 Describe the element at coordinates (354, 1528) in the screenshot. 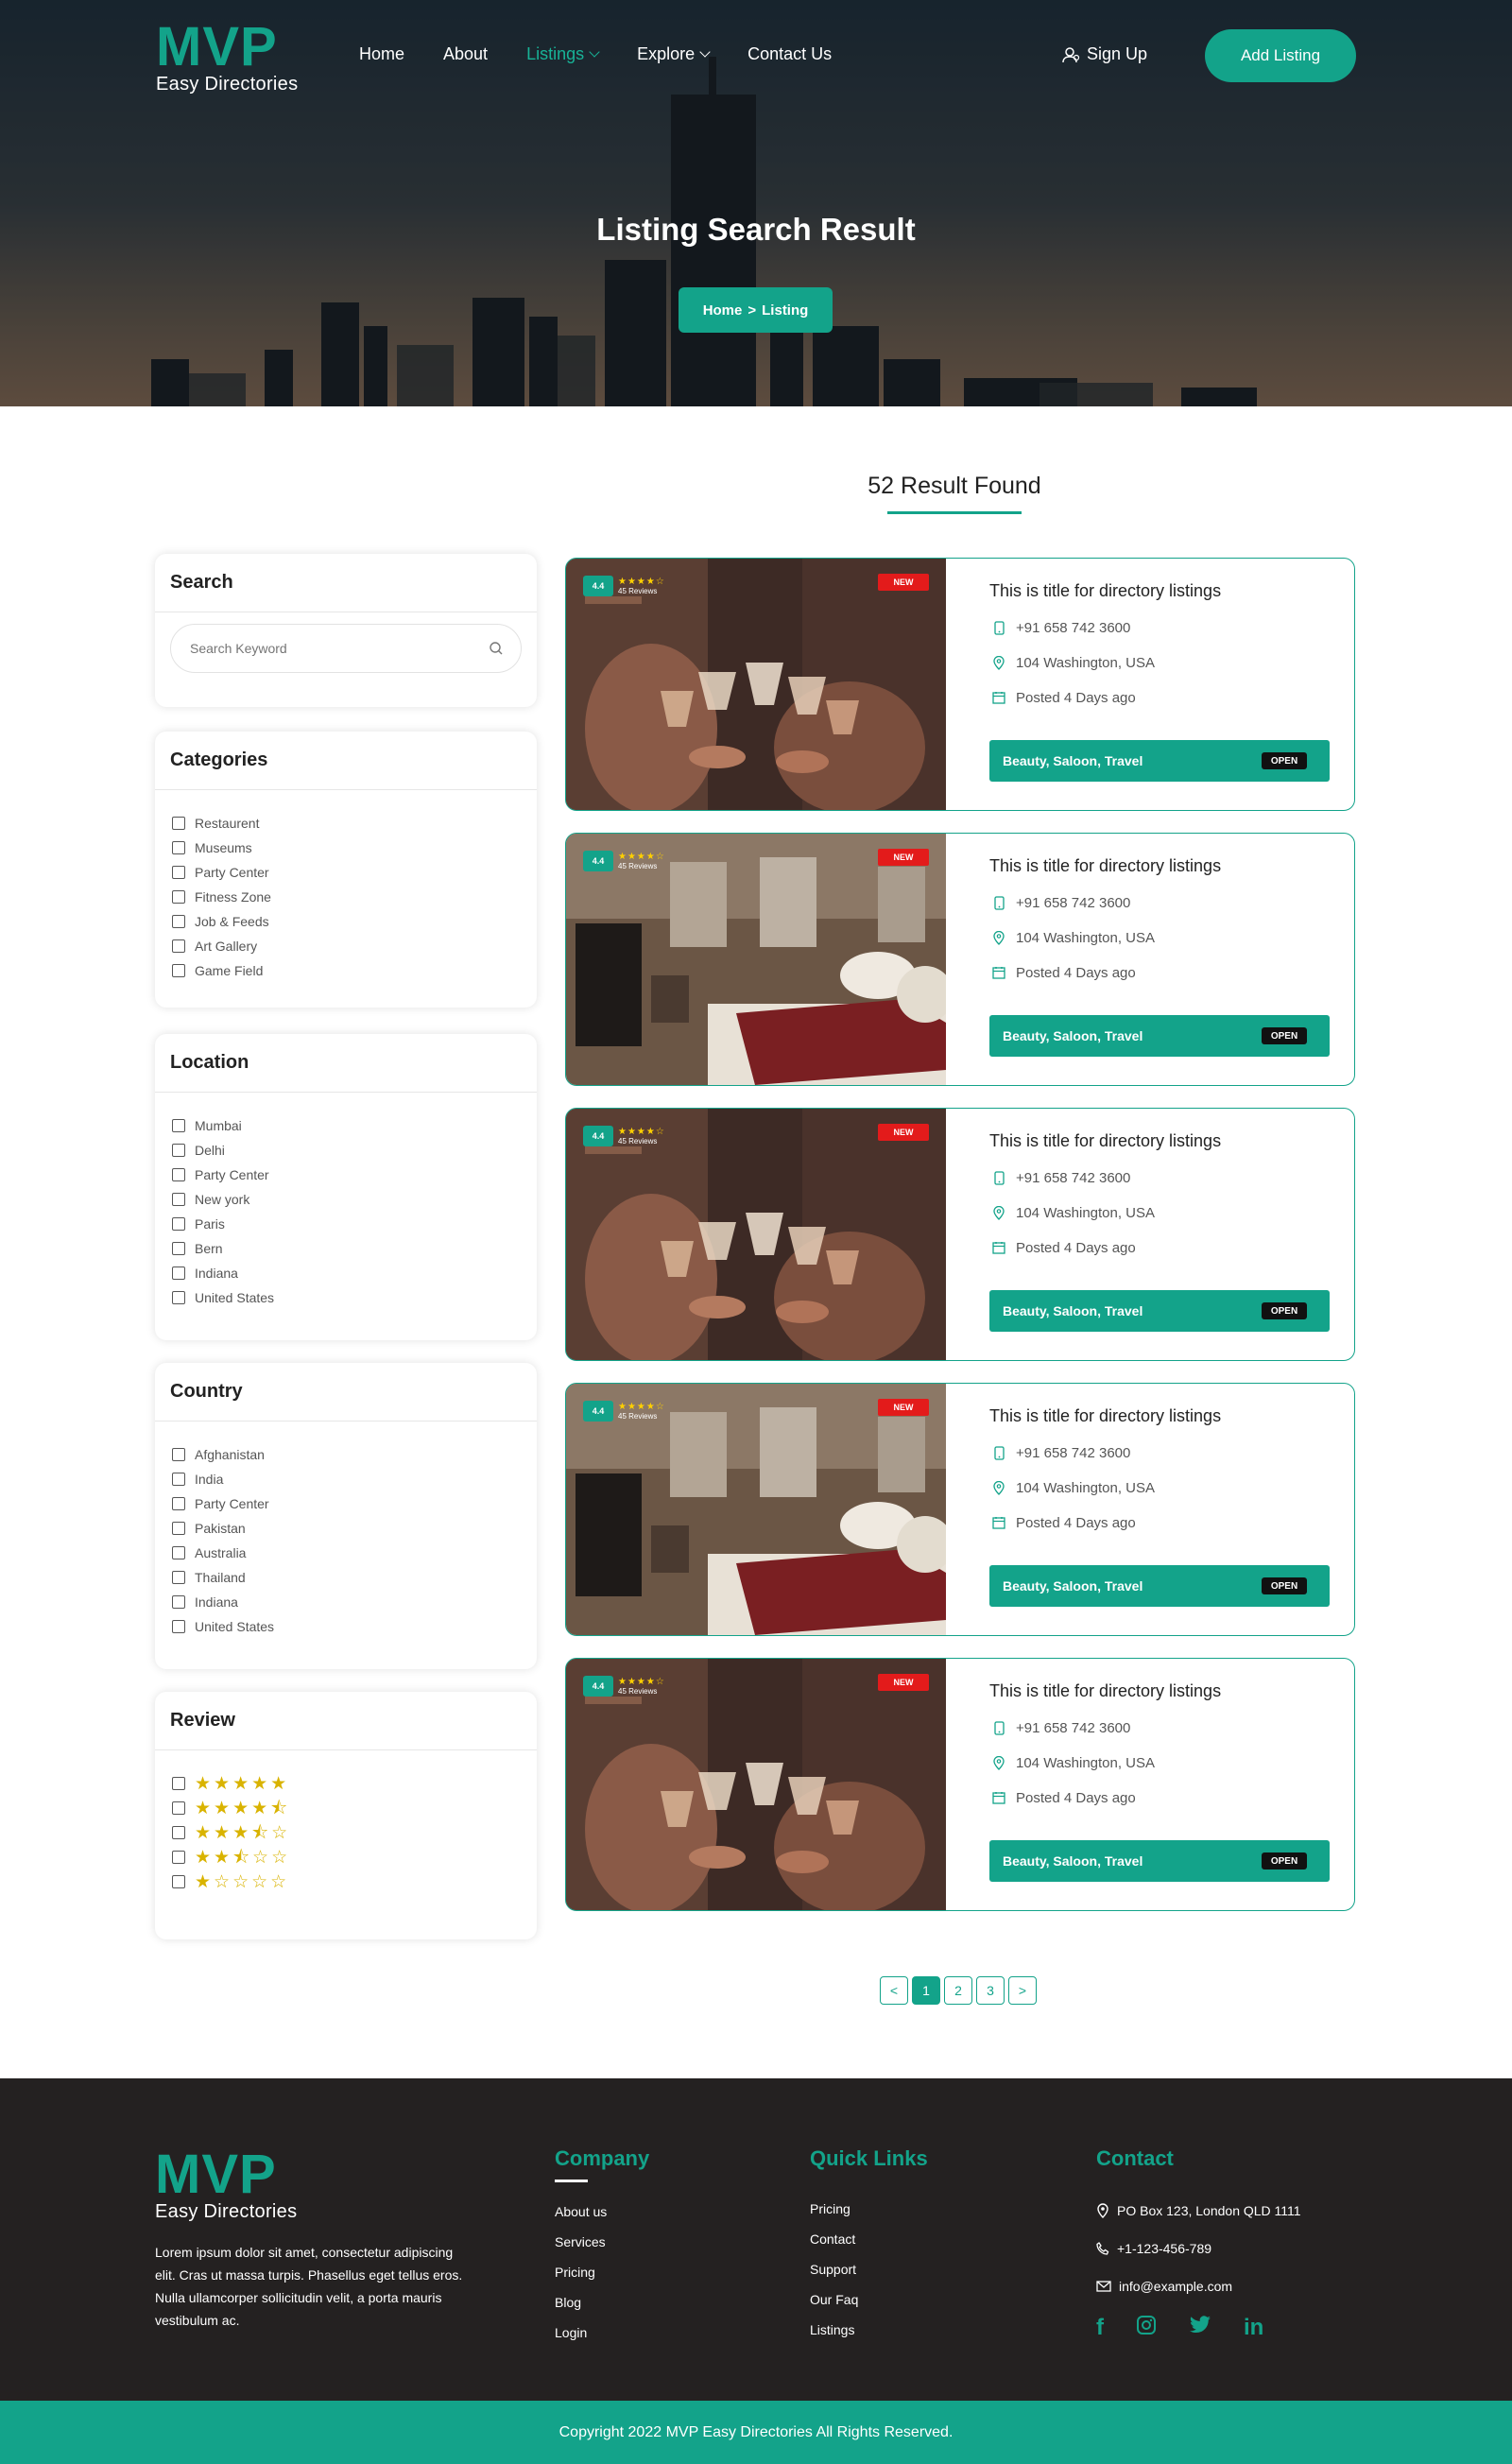

I see `country-option: Pakistan` at that location.